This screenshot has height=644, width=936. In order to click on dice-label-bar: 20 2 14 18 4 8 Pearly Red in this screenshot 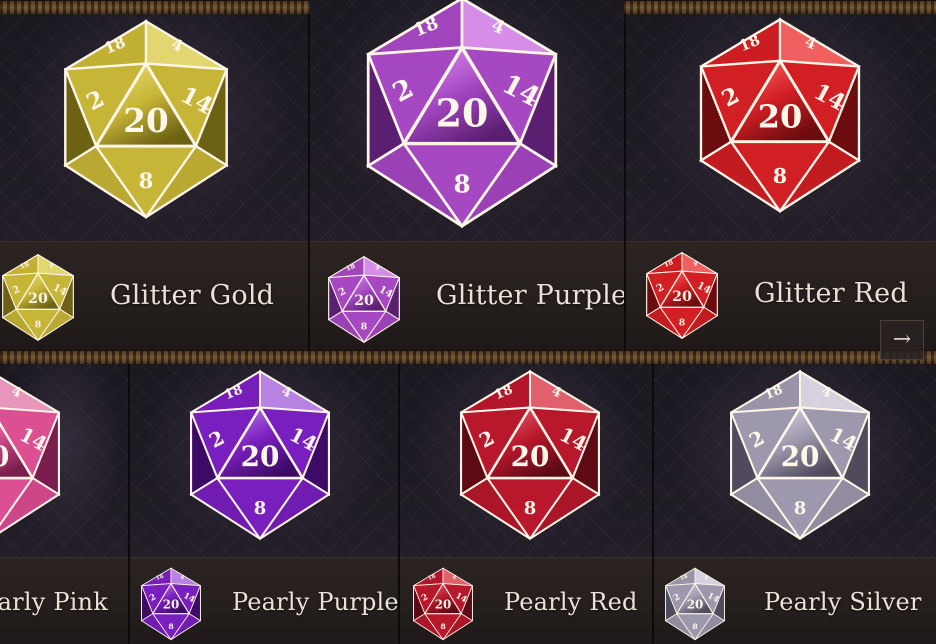, I will do `click(526, 600)`.